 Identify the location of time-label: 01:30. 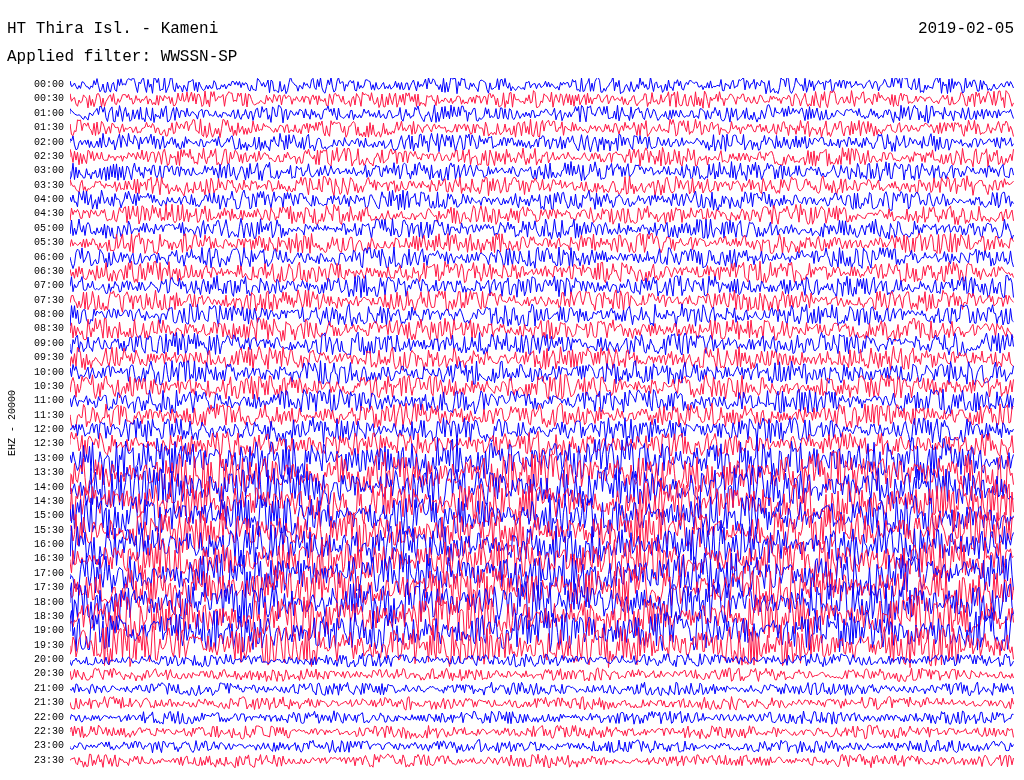
(49, 128).